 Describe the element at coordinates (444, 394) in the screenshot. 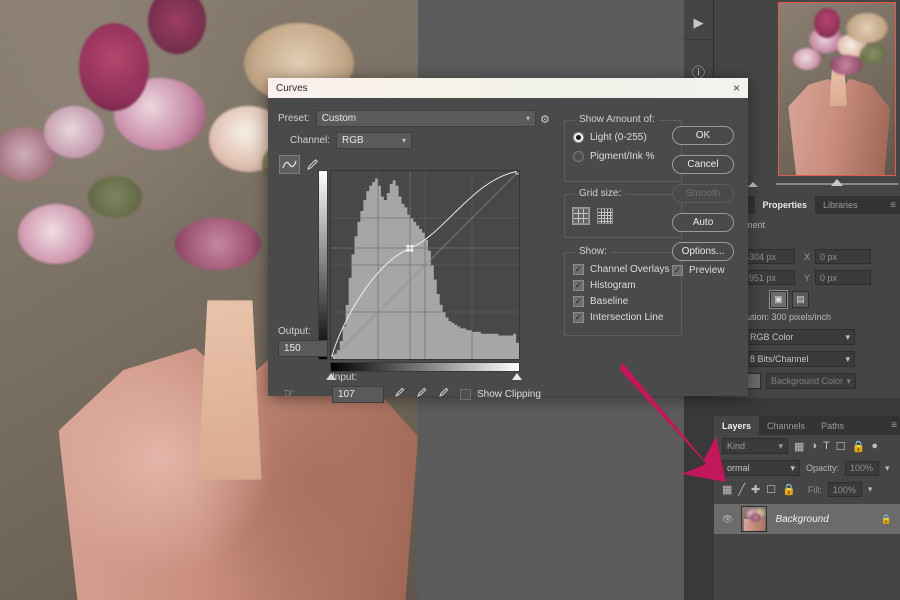

I see `eyedropper-white-point-icon` at that location.